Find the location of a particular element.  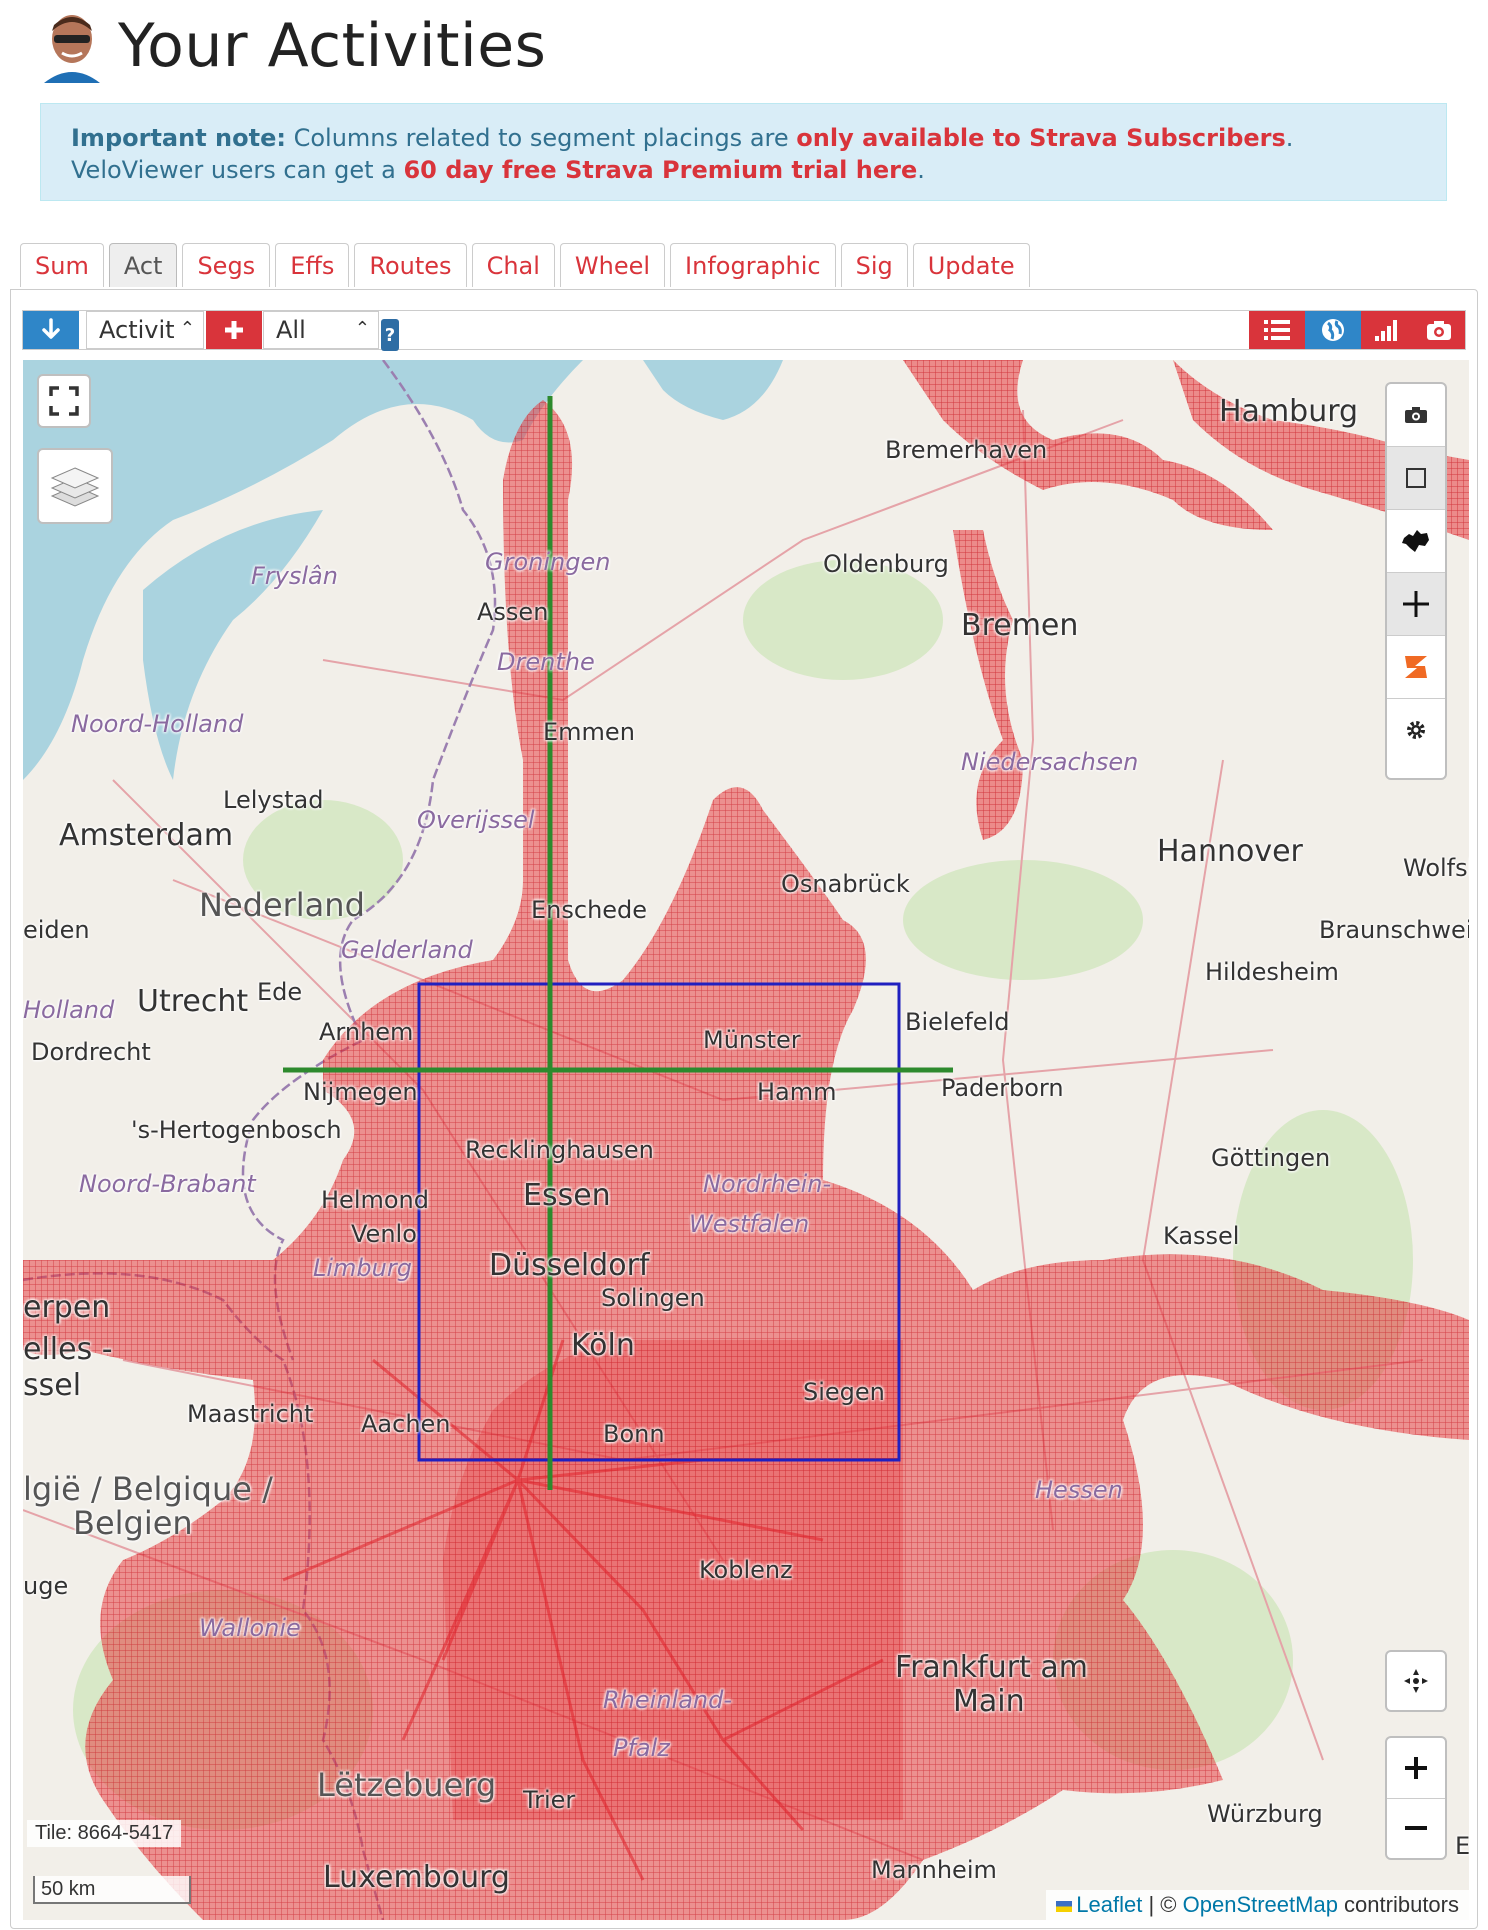

place-label: Bremerhaven is located at coordinates (966, 450).